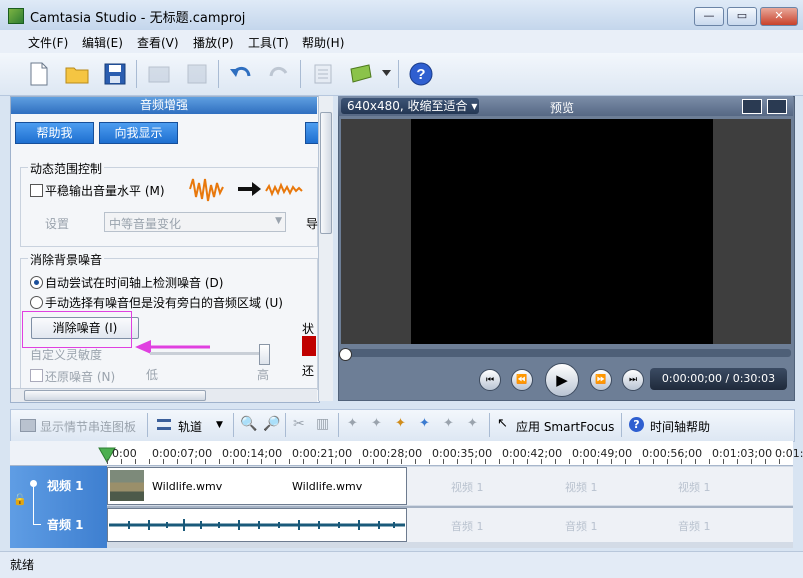 The width and height of the screenshot is (803, 578). What do you see at coordinates (102, 42) in the screenshot?
I see `menu-edit: 编辑(E)` at bounding box center [102, 42].